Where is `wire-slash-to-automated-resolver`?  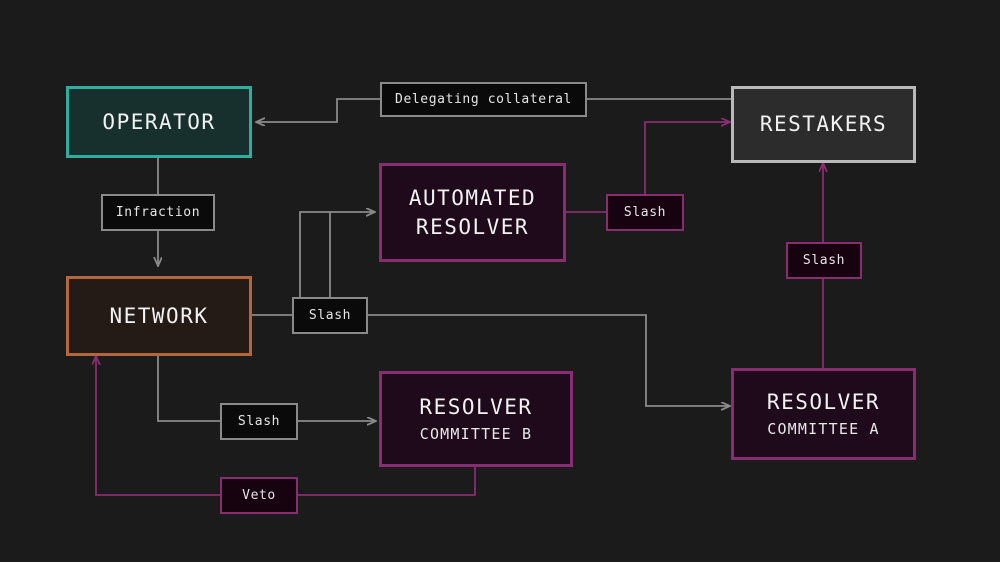 wire-slash-to-automated-resolver is located at coordinates (352, 254).